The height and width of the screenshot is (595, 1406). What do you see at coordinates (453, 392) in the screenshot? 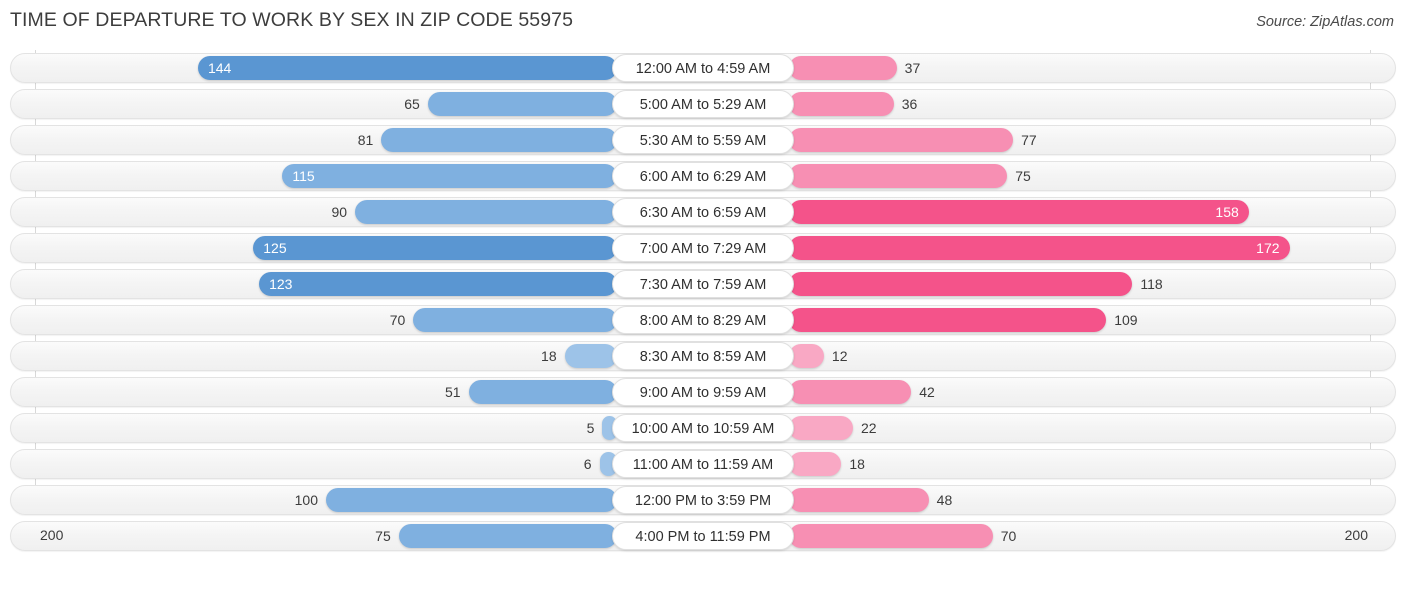
I see `bar-value-male: 51` at bounding box center [453, 392].